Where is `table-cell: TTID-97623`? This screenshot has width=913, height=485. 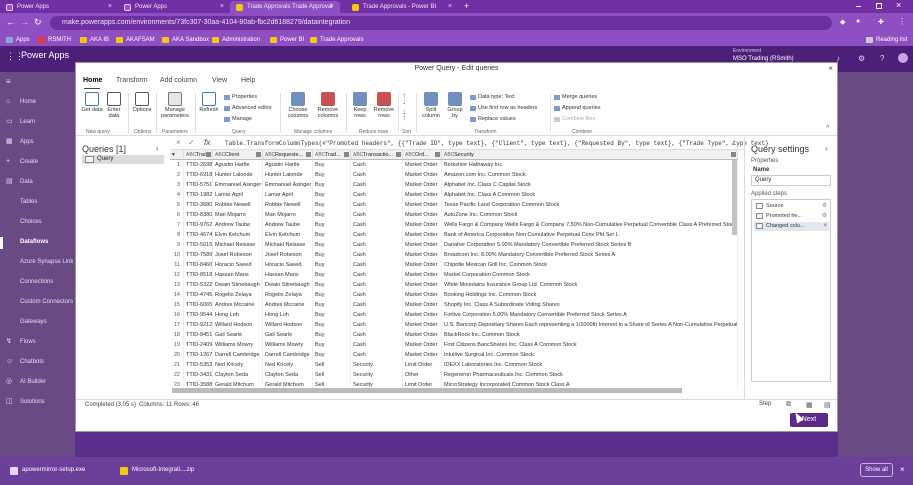
table-cell: TTID-97623 is located at coordinates (198, 225).